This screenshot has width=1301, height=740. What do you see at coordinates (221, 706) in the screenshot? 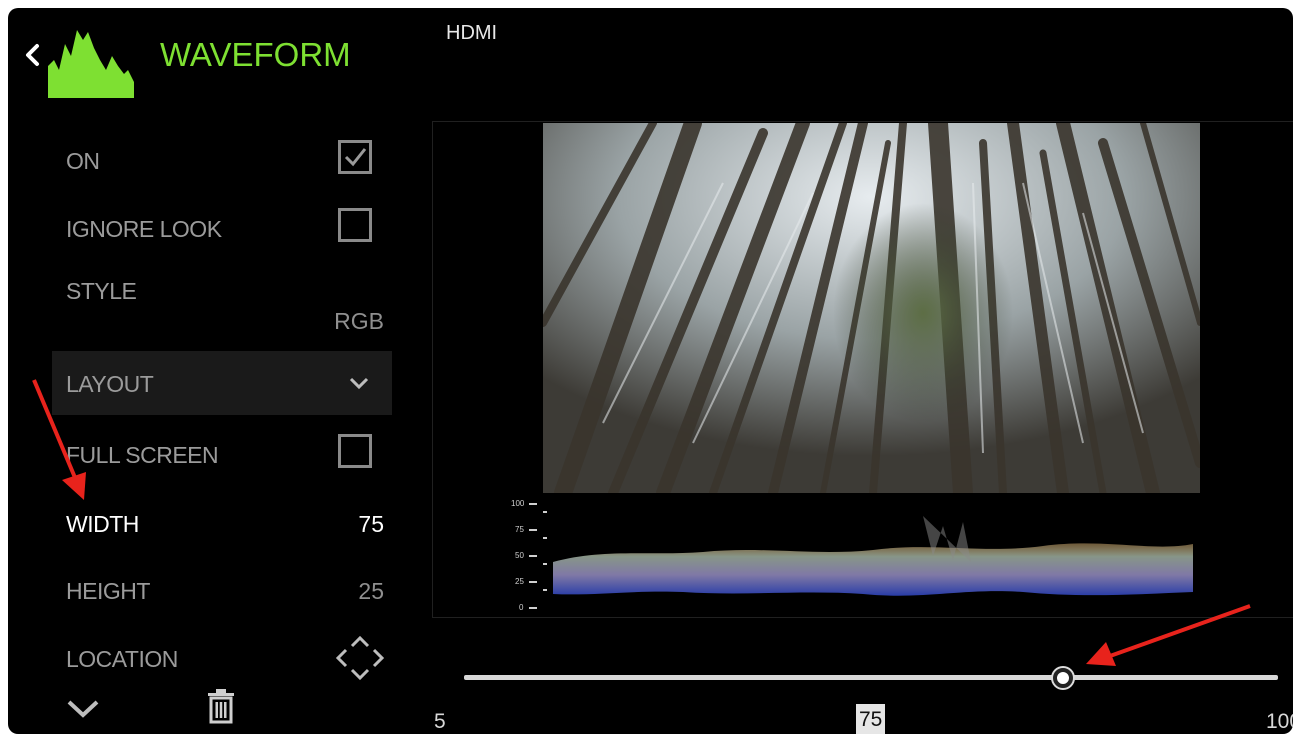
I see `trash-icon` at bounding box center [221, 706].